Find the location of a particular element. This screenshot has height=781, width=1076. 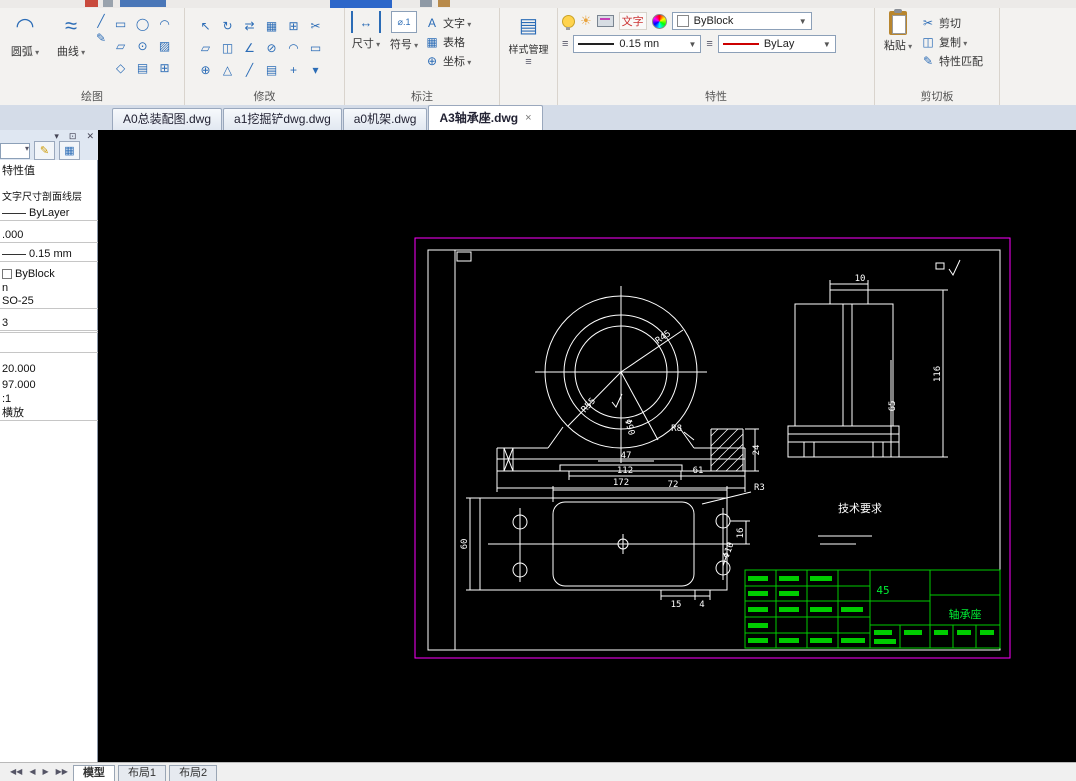

hatch-icon: ▨ is located at coordinates (164, 45).